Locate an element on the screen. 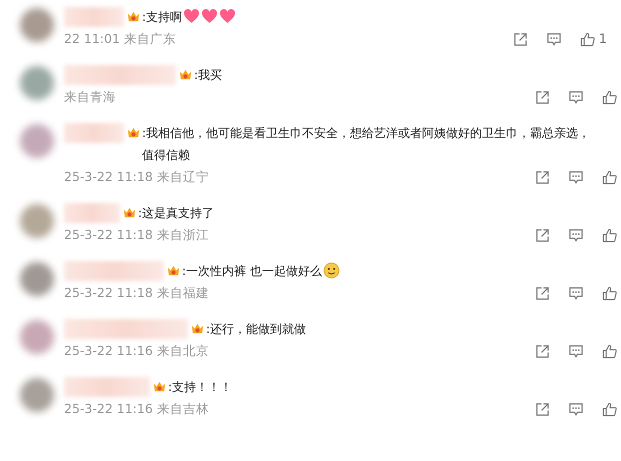  comment-meta: 25-3-22 11:16 来自北京 is located at coordinates (136, 351).